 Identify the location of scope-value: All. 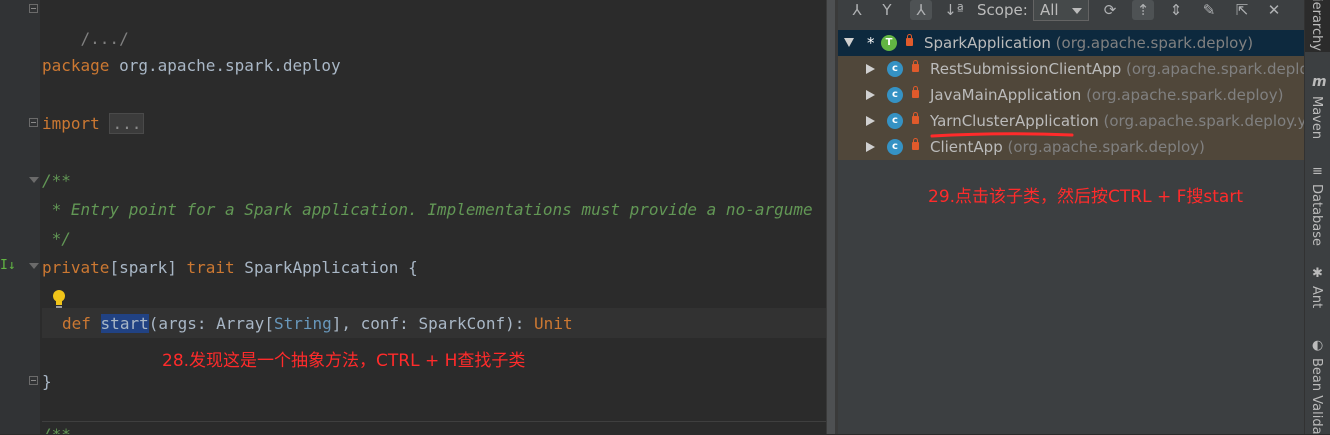
(1049, 10).